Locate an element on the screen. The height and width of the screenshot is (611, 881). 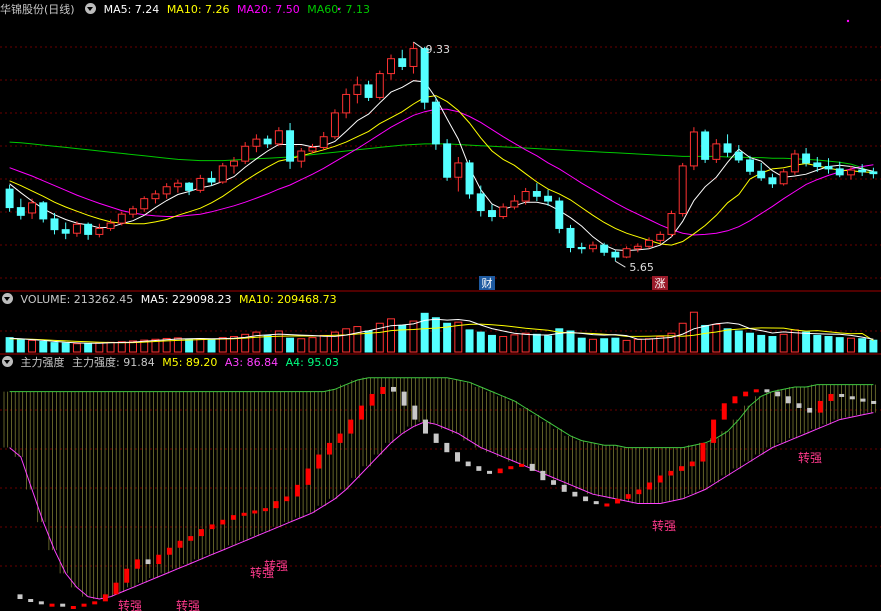
low-price-label: 5.65 is located at coordinates (641, 267).